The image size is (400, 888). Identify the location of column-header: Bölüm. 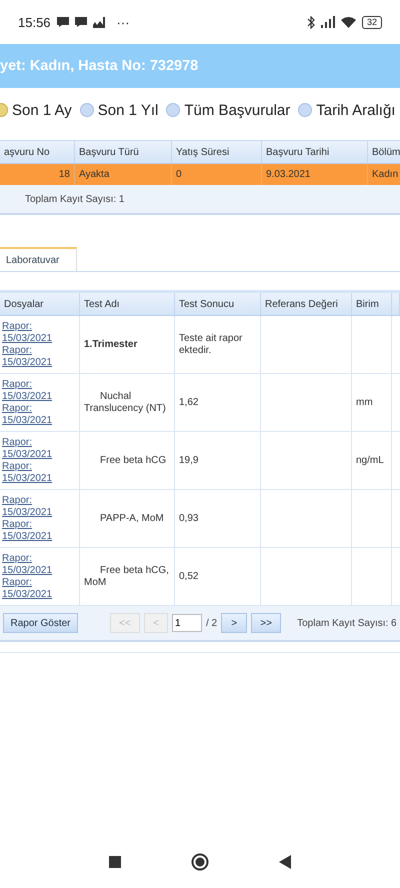
(384, 152).